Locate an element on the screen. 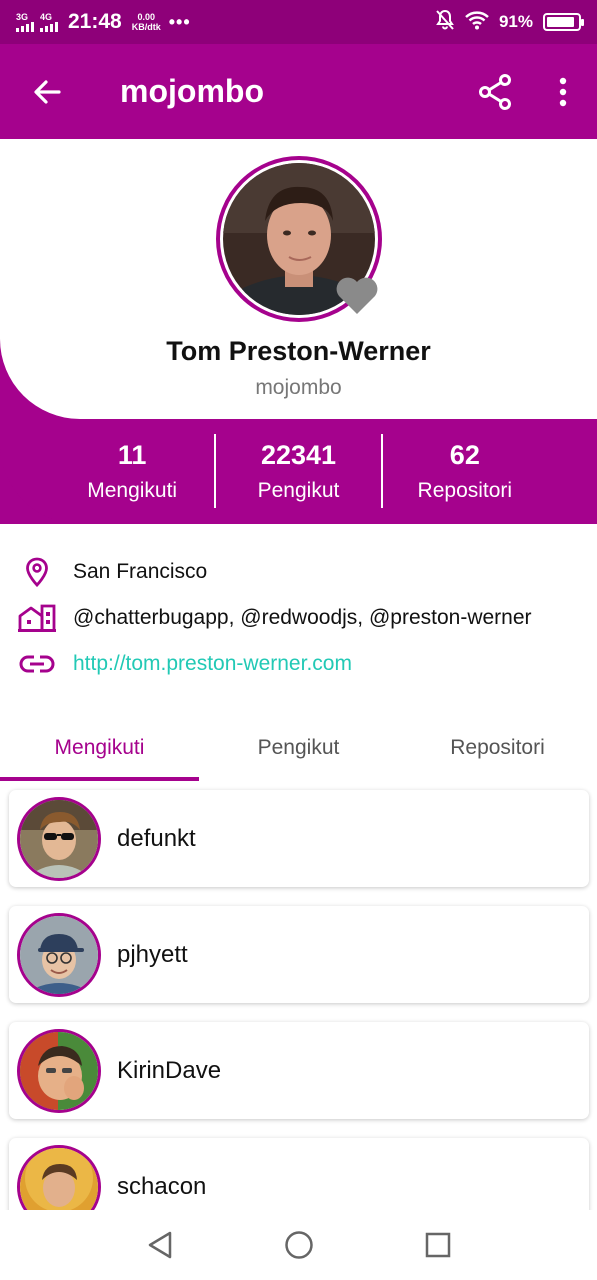 The image size is (597, 1280). stat-followers-label: Pengikut is located at coordinates (298, 490).